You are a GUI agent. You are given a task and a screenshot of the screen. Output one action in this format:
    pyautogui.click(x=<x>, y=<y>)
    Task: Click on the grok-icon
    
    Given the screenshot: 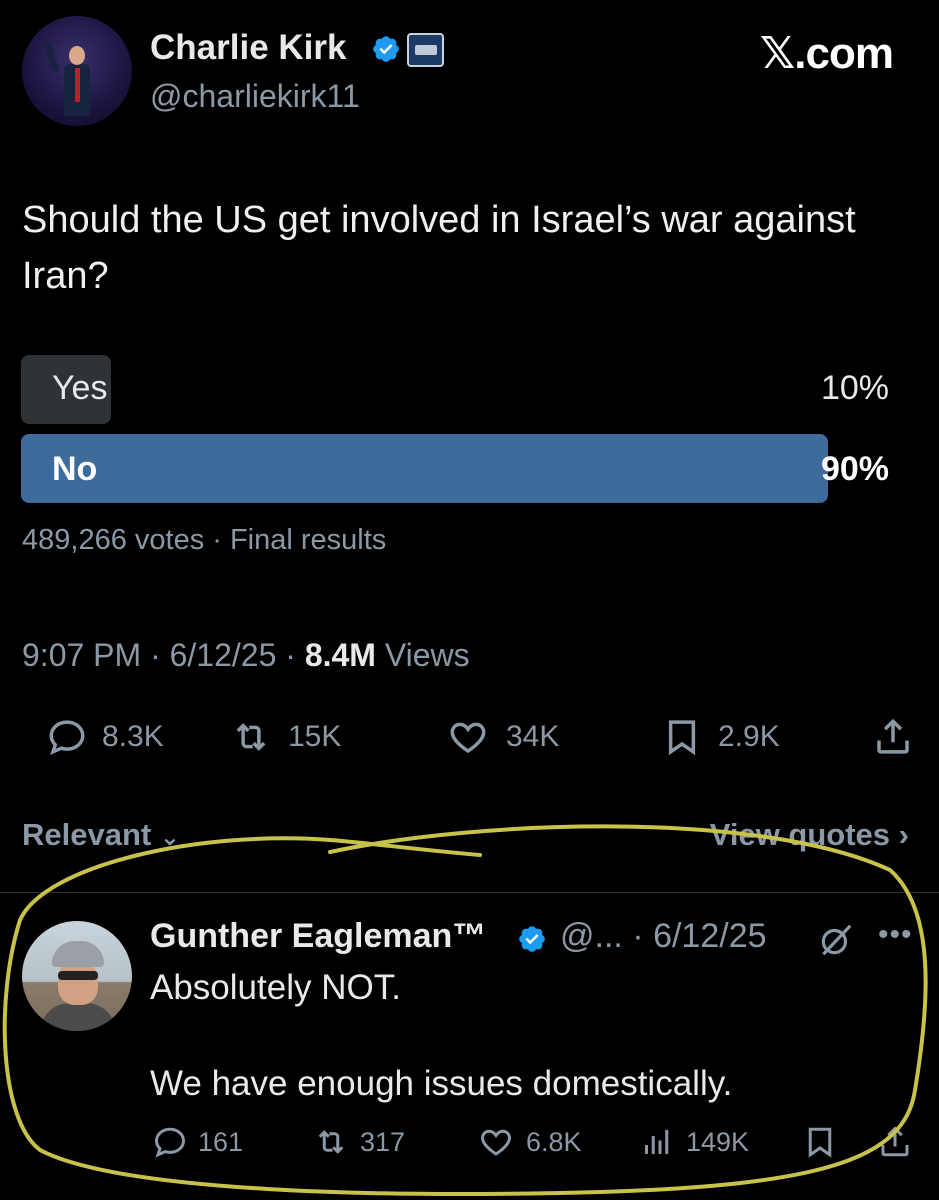 What is the action you would take?
    pyautogui.click(x=836, y=940)
    